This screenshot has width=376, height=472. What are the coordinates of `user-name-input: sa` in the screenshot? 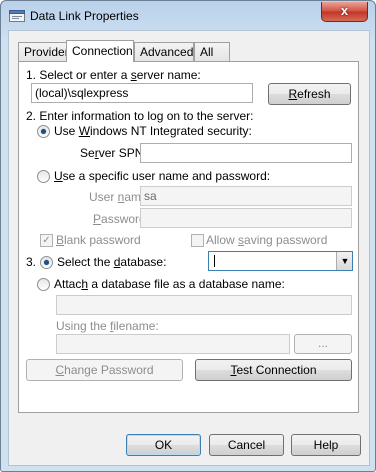 It's located at (246, 196).